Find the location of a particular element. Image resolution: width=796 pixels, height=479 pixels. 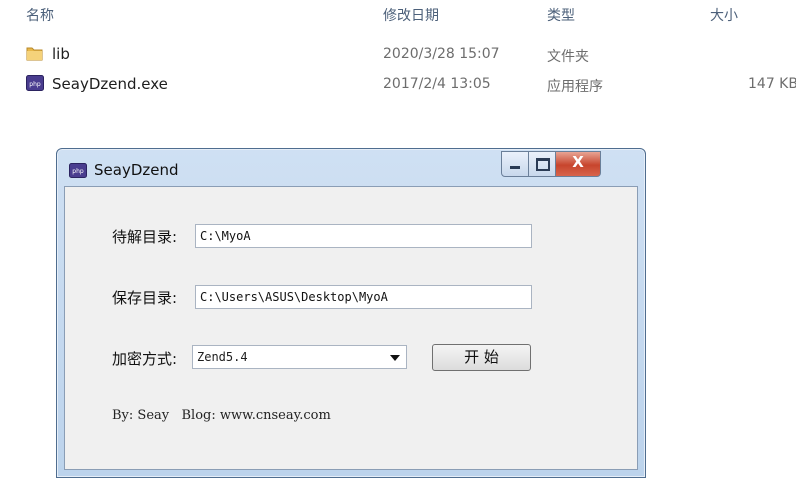

column-name: 名称 is located at coordinates (40, 15).